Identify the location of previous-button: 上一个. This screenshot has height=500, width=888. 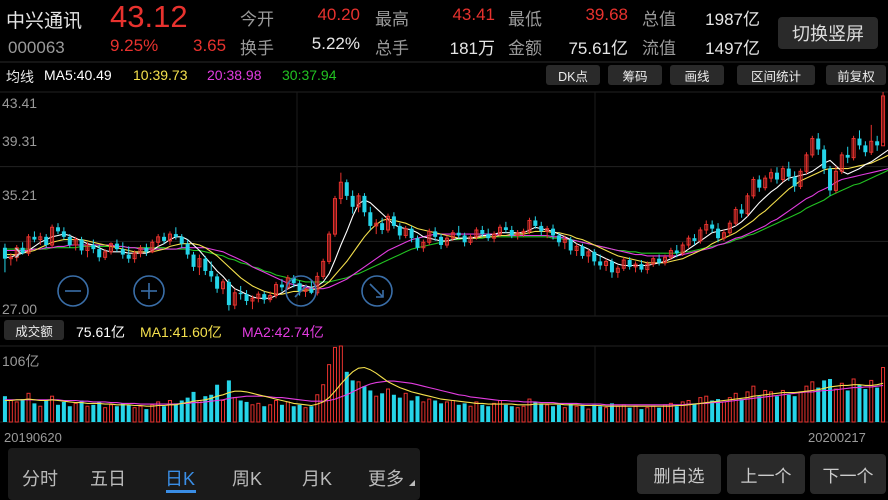
(766, 474).